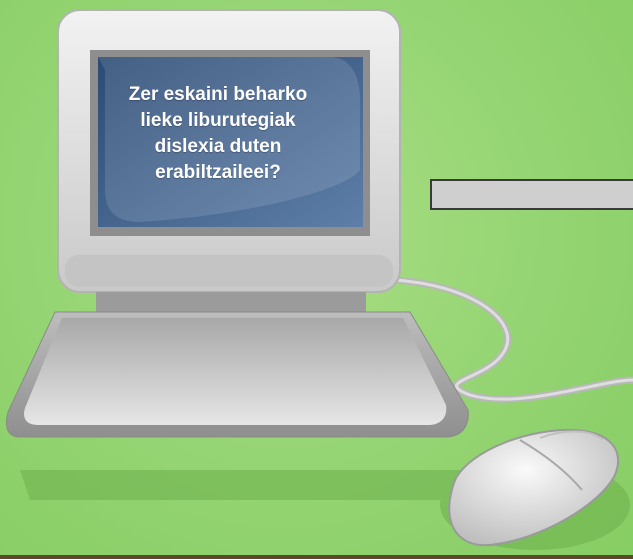 Image resolution: width=633 pixels, height=559 pixels. I want to click on question-line: Zer eskaini beharko, so click(218, 94).